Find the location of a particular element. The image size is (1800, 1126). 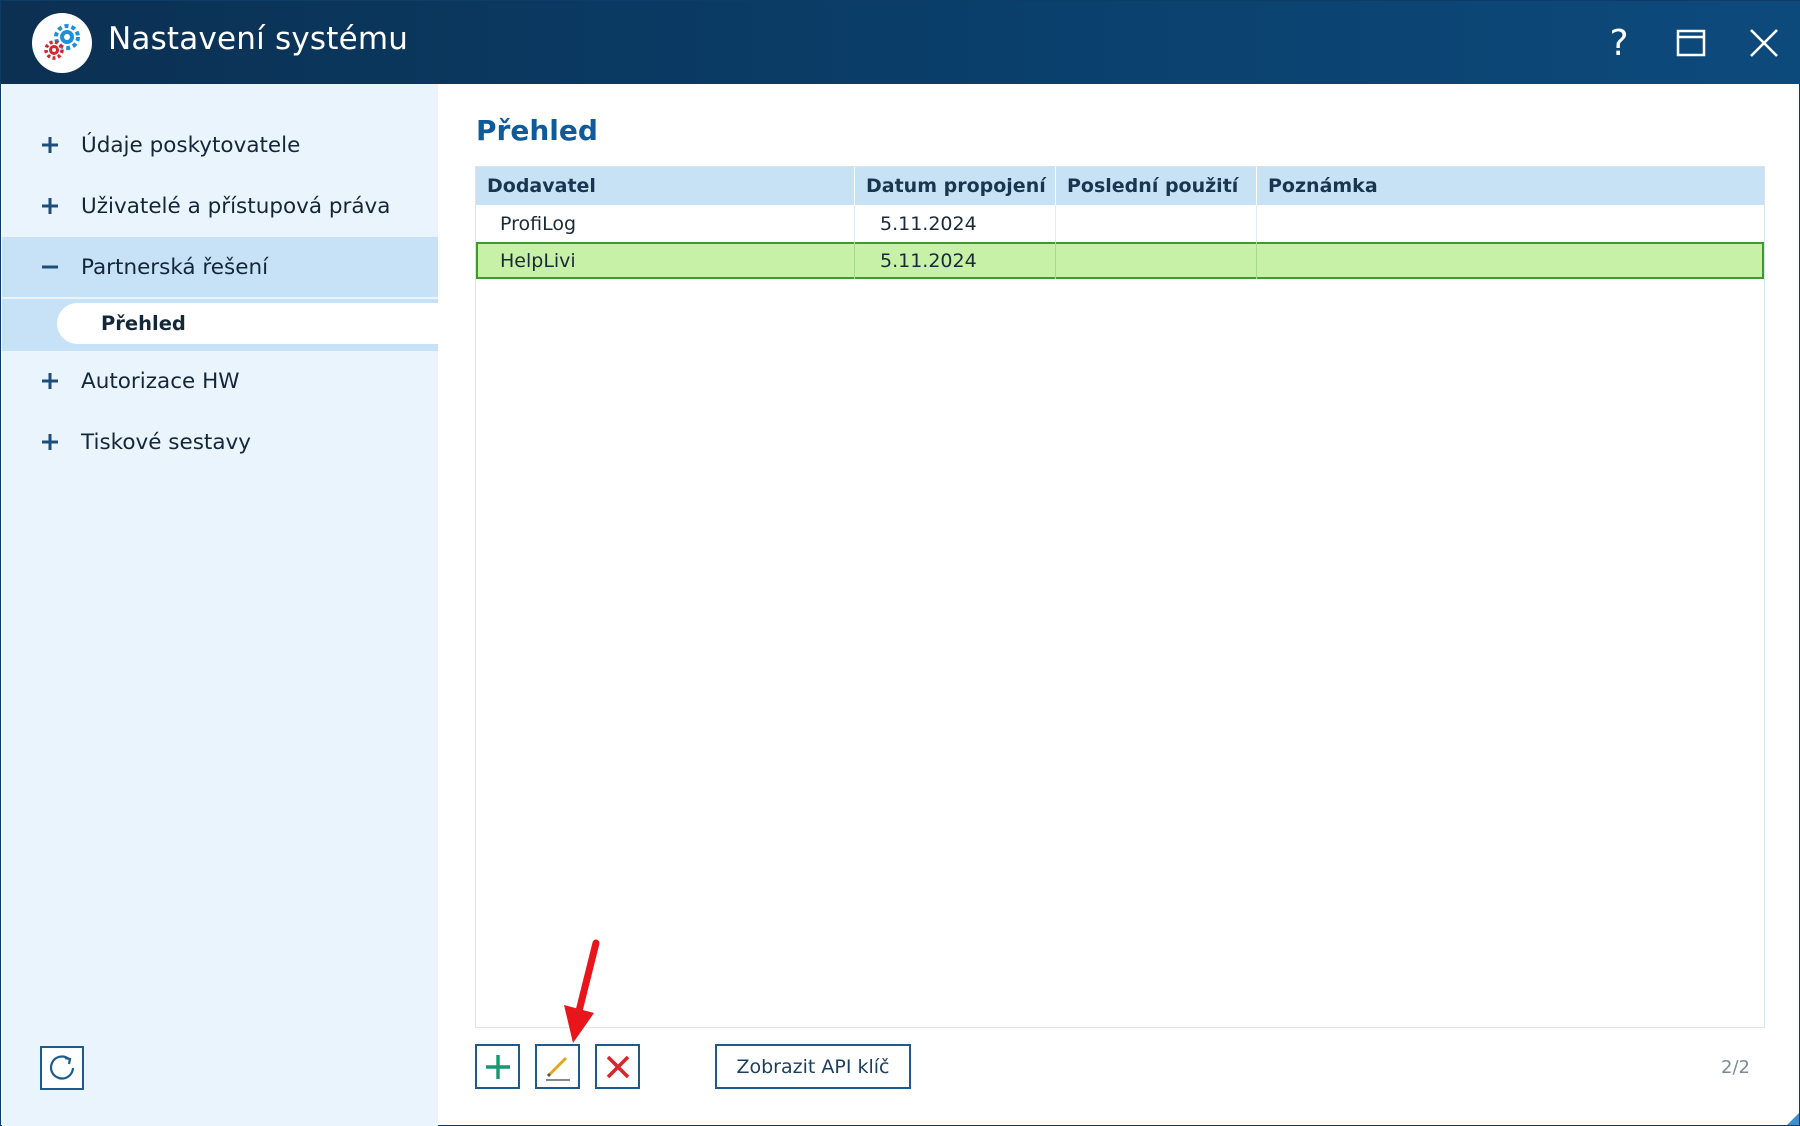

maximize-button is located at coordinates (1691, 43).